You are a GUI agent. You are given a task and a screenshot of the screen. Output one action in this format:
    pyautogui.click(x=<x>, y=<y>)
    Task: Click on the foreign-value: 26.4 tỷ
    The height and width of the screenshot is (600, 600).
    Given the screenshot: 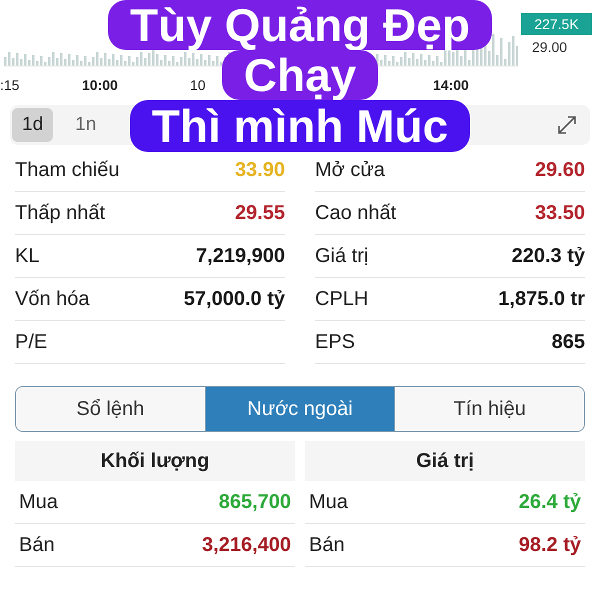 What is the action you would take?
    pyautogui.click(x=549, y=502)
    